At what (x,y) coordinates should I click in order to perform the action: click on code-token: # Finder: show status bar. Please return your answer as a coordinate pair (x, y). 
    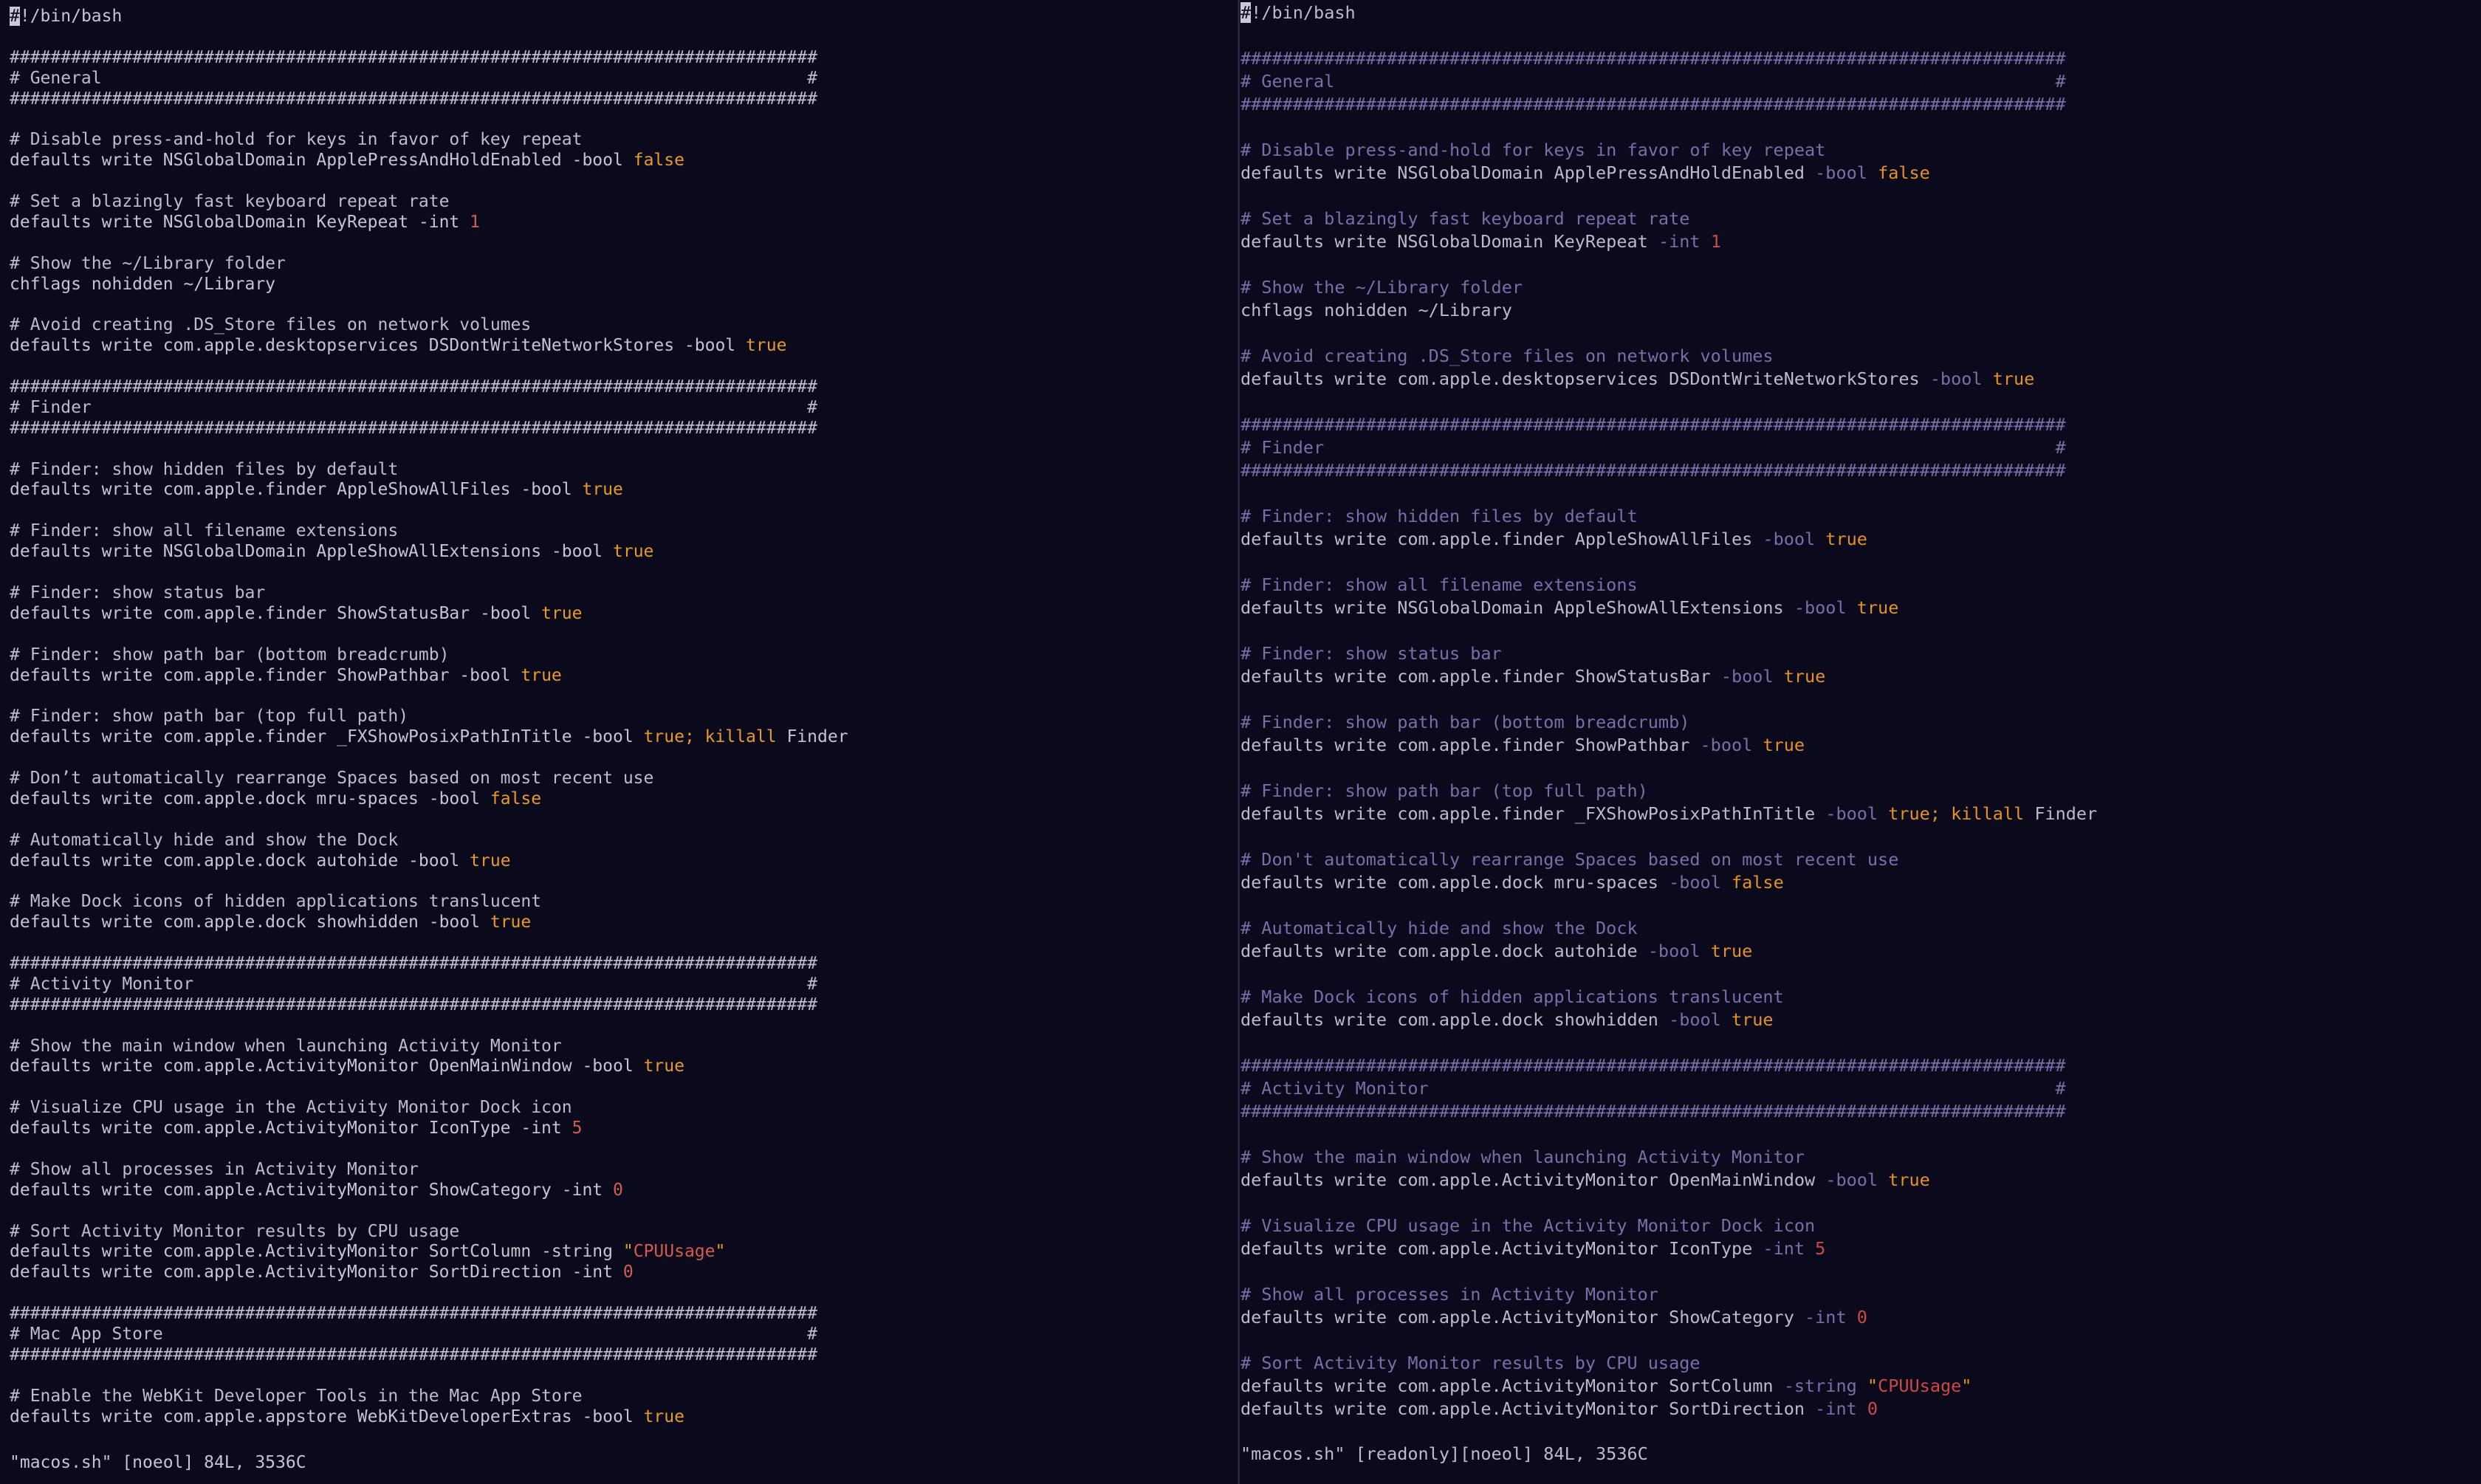
    Looking at the image, I should click on (138, 592).